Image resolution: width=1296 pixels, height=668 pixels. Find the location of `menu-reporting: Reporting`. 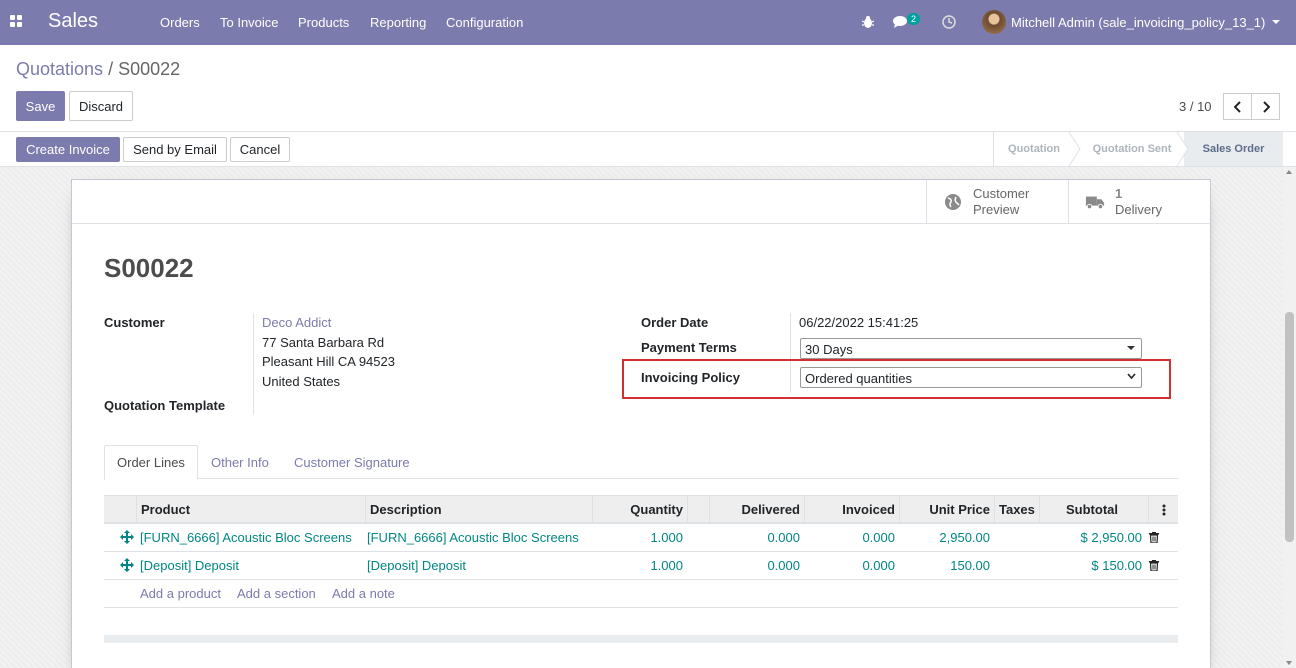

menu-reporting: Reporting is located at coordinates (398, 22).